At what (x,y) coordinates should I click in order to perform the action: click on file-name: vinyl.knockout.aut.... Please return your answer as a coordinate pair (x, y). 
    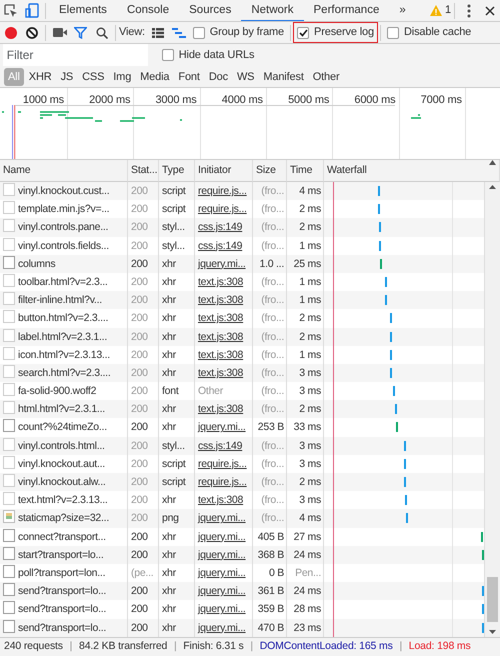
    Looking at the image, I should click on (61, 464).